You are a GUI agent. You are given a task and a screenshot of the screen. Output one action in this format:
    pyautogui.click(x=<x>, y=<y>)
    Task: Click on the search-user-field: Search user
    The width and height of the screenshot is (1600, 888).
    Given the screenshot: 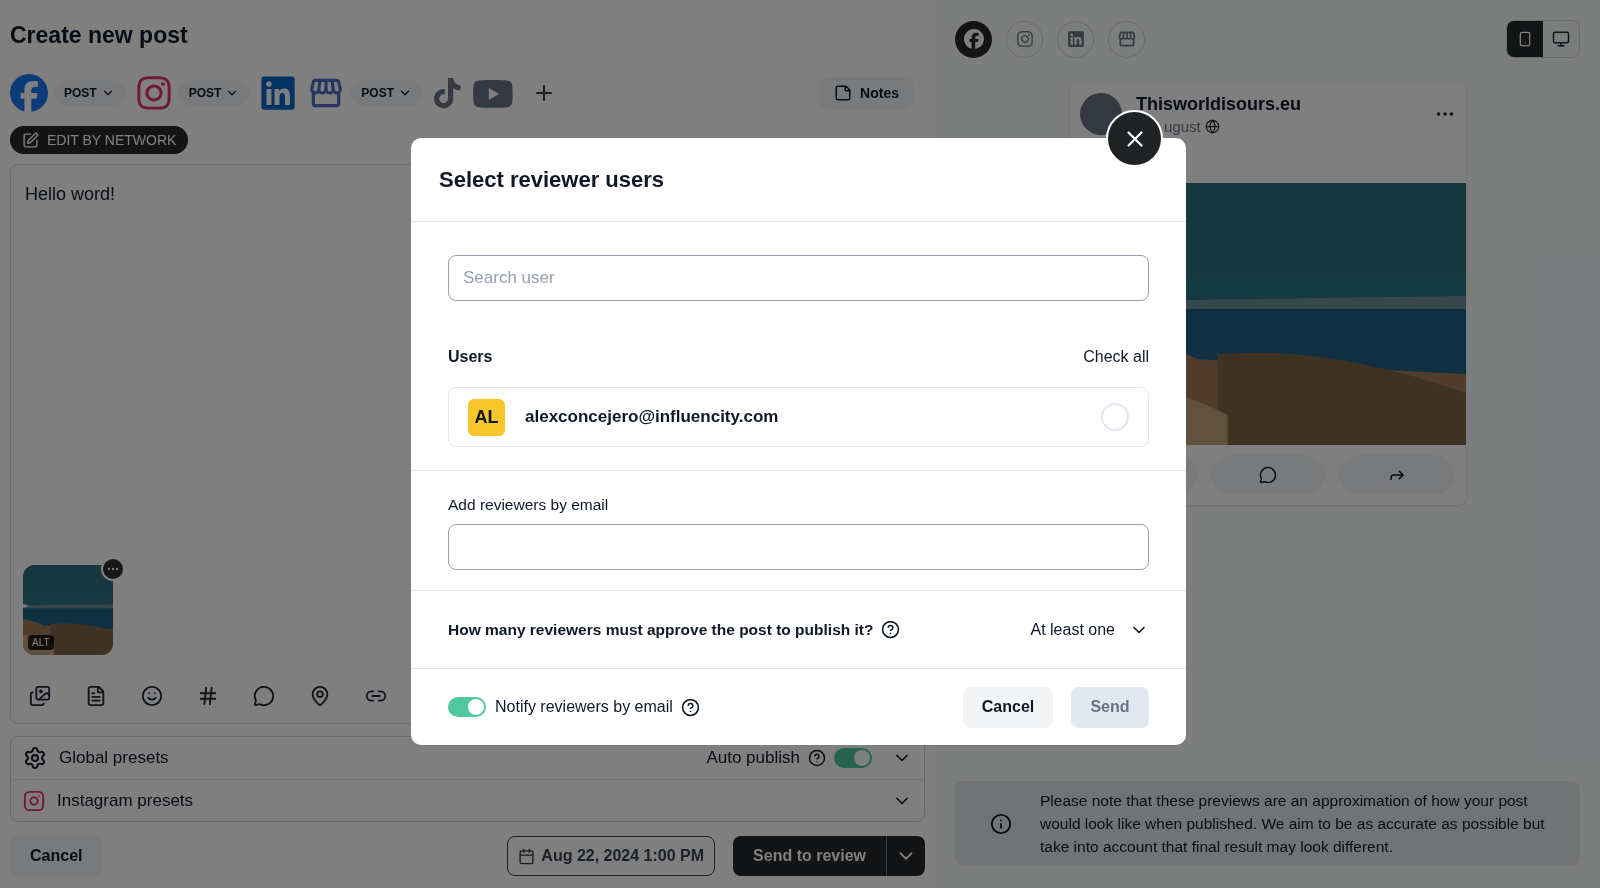 What is the action you would take?
    pyautogui.click(x=798, y=278)
    